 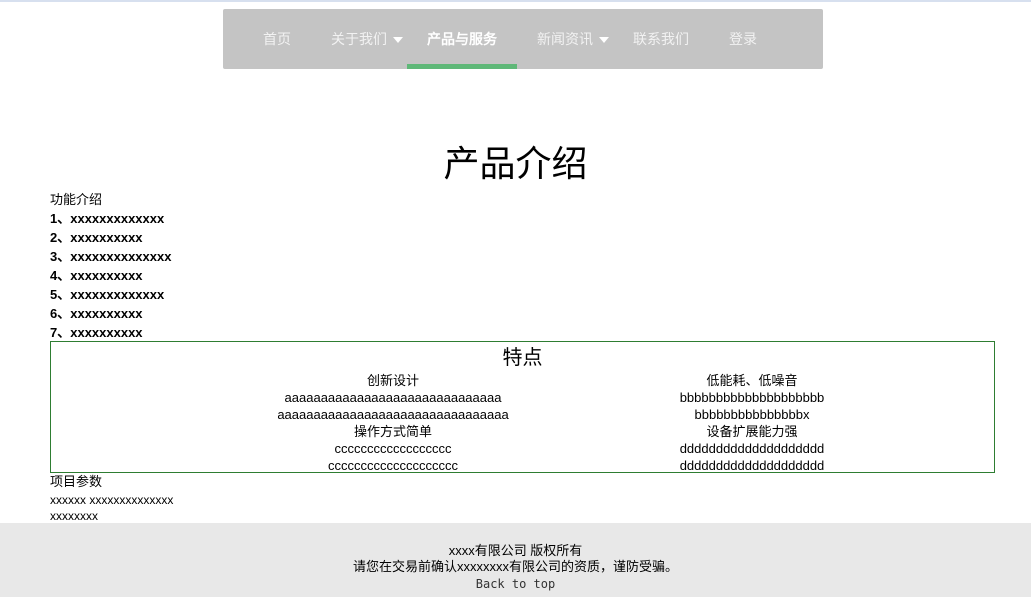 I want to click on main-navbar: 首页 关于我们 产品与服务 新闻资讯 联系我们 登录, so click(x=523, y=39).